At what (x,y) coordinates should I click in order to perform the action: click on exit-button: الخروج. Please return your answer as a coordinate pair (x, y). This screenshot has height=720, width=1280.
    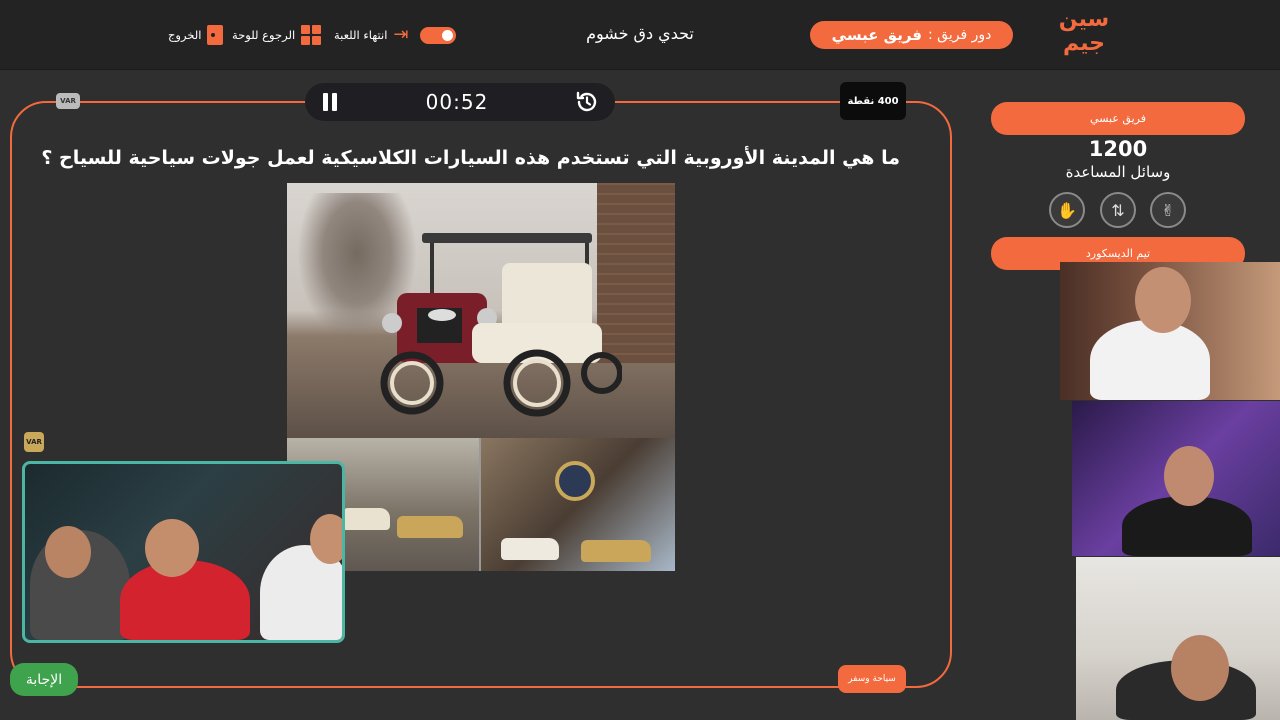
    Looking at the image, I should click on (196, 35).